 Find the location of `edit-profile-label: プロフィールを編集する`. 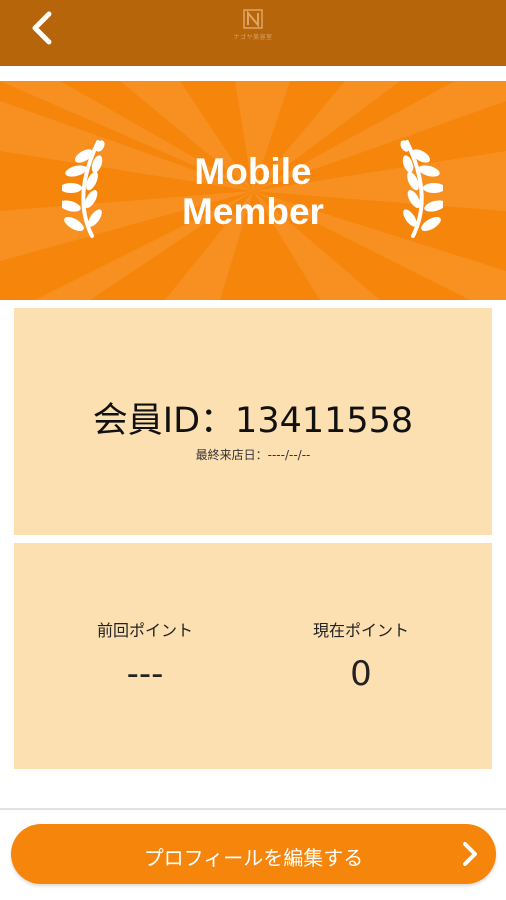

edit-profile-label: プロフィールを編集する is located at coordinates (253, 858).